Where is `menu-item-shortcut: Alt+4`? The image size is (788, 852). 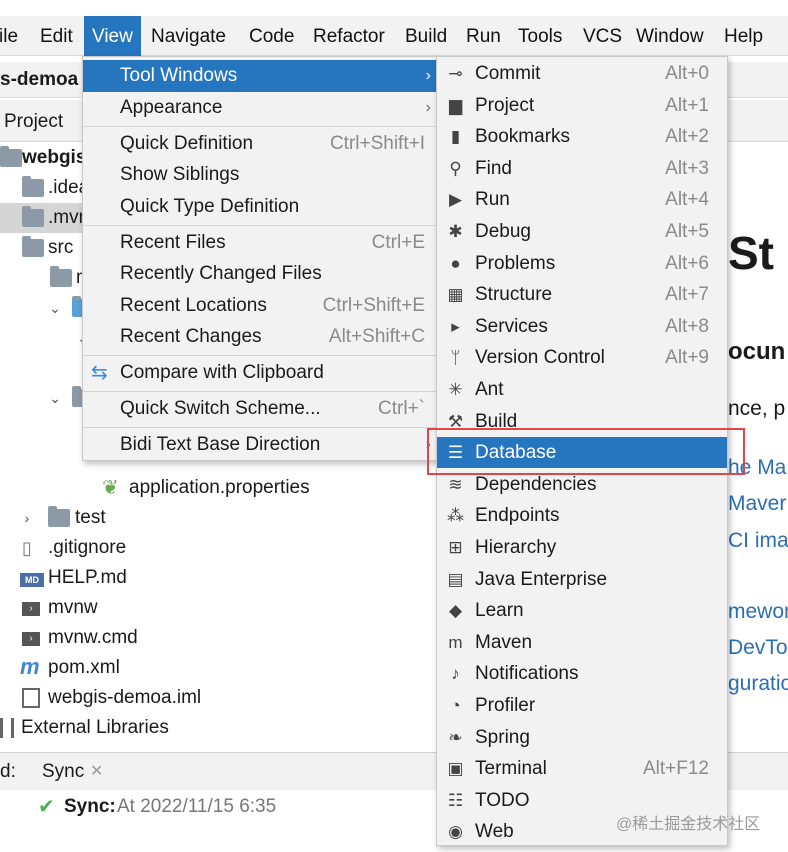
menu-item-shortcut: Alt+4 is located at coordinates (687, 199).